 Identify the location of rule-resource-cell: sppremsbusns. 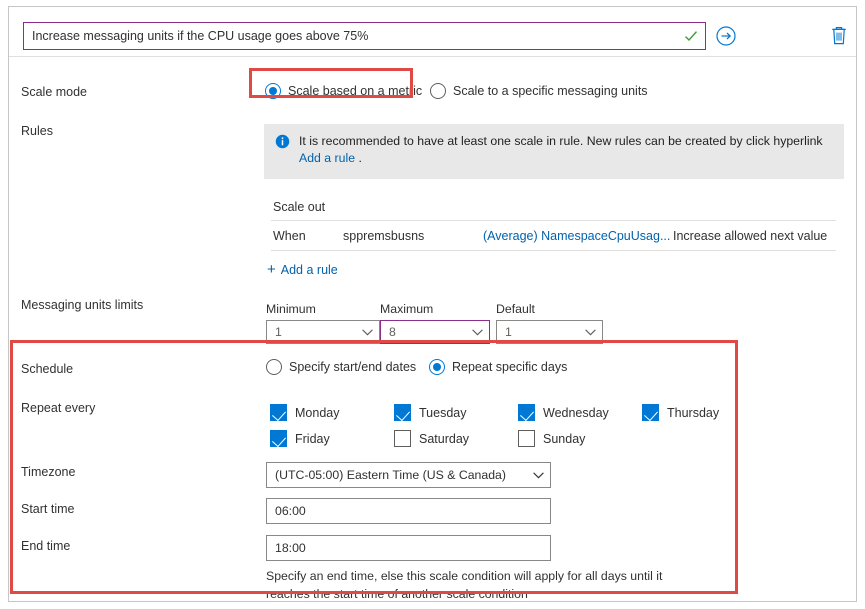
(384, 235).